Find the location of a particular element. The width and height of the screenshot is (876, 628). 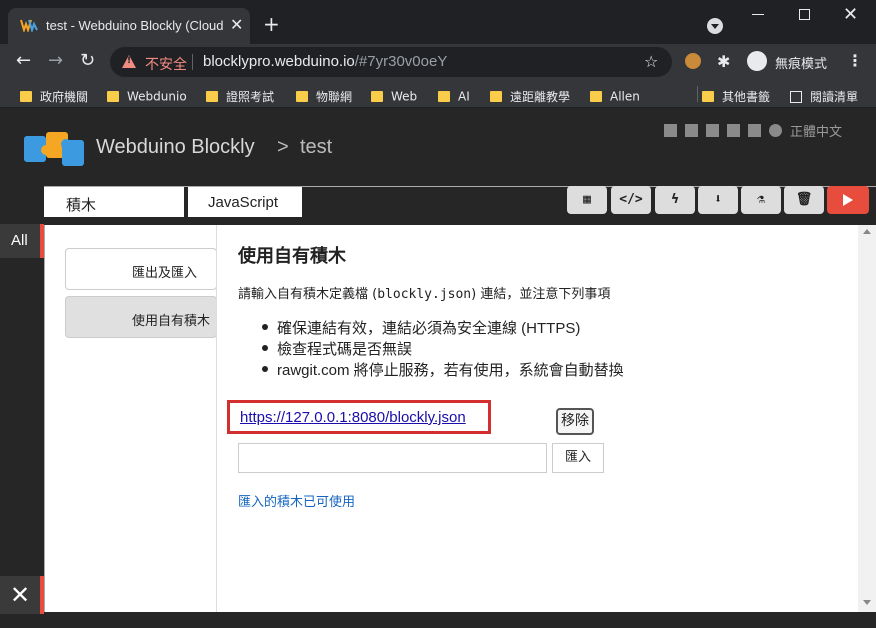

incognito-indicator: 無痕模式 is located at coordinates (788, 61).